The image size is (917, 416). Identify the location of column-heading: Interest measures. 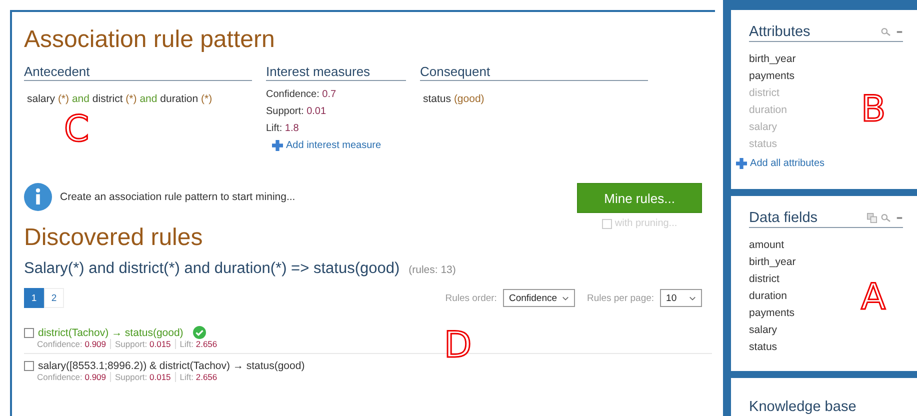
(336, 72).